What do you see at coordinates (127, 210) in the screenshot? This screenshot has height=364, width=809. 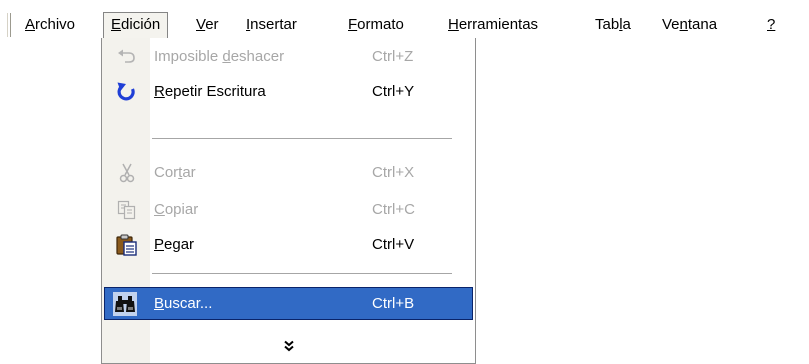 I see `copy-icon` at bounding box center [127, 210].